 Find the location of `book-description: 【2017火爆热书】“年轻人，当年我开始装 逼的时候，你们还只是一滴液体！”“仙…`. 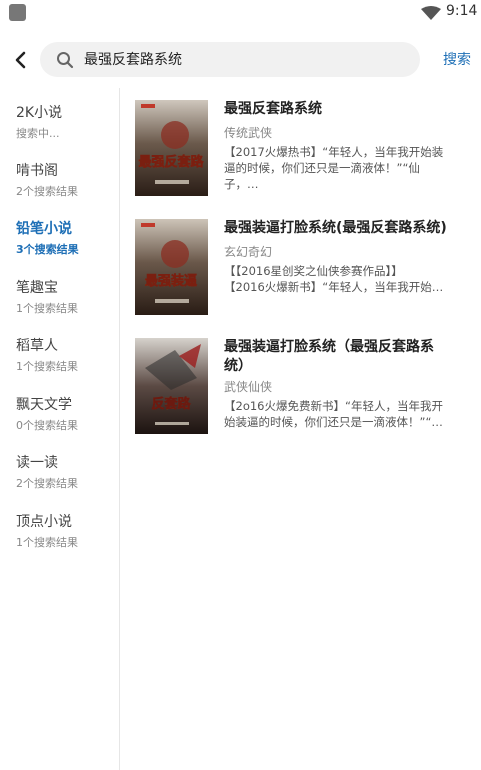

book-description: 【2017火爆热书】“年轻人，当年我开始装 逼的时候，你们还只是一滴液体！”“仙… is located at coordinates (334, 168).